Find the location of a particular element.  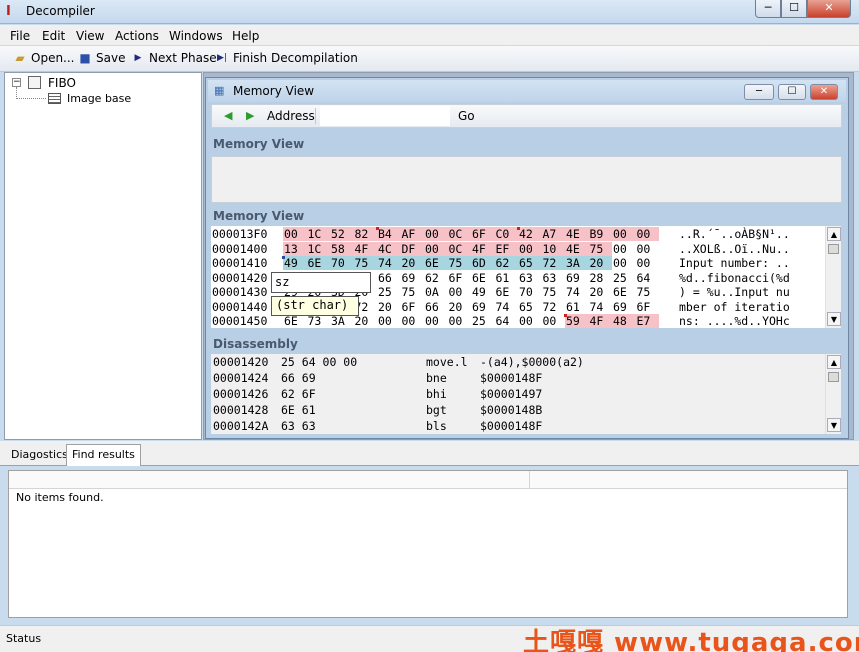

disasm-operands: -(a4),$0000(a2) is located at coordinates (532, 362).